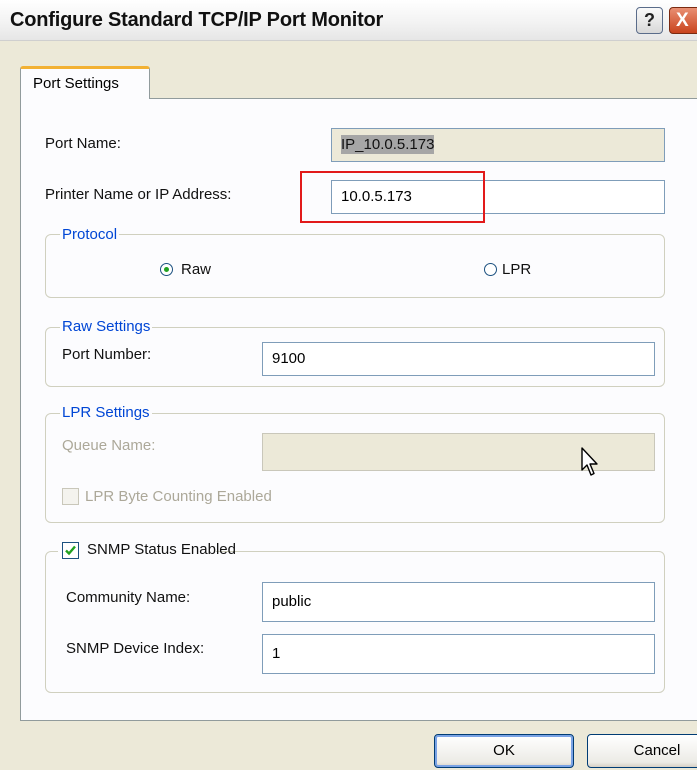 The height and width of the screenshot is (770, 697). I want to click on queue-name-label: Queue Name:, so click(109, 445).